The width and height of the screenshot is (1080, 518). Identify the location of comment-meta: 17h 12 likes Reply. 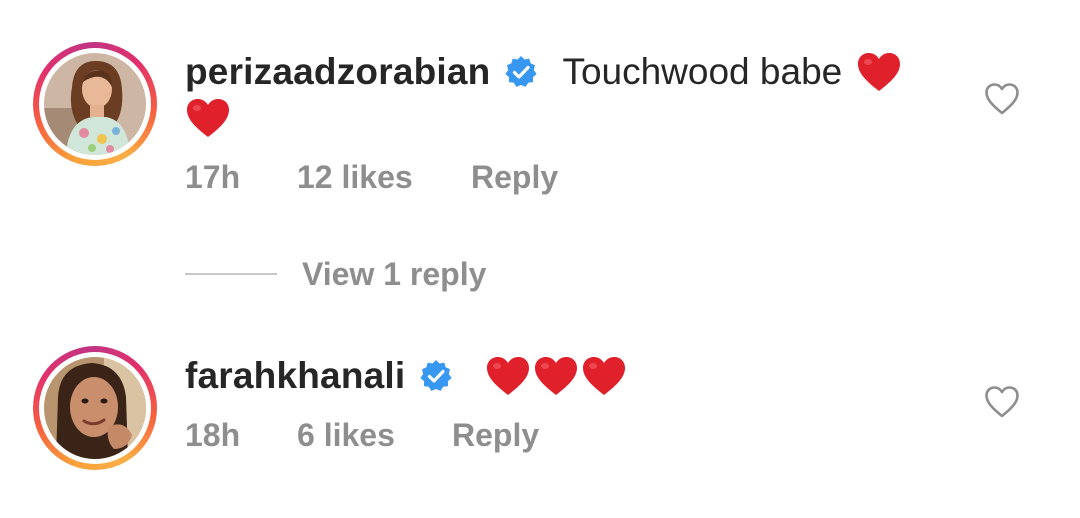
(371, 177).